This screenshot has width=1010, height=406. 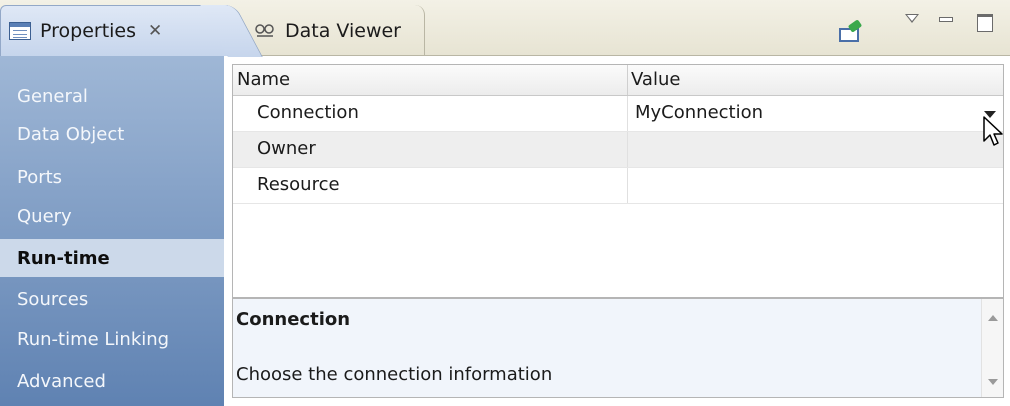 I want to click on table-row: Owner, so click(x=618, y=150).